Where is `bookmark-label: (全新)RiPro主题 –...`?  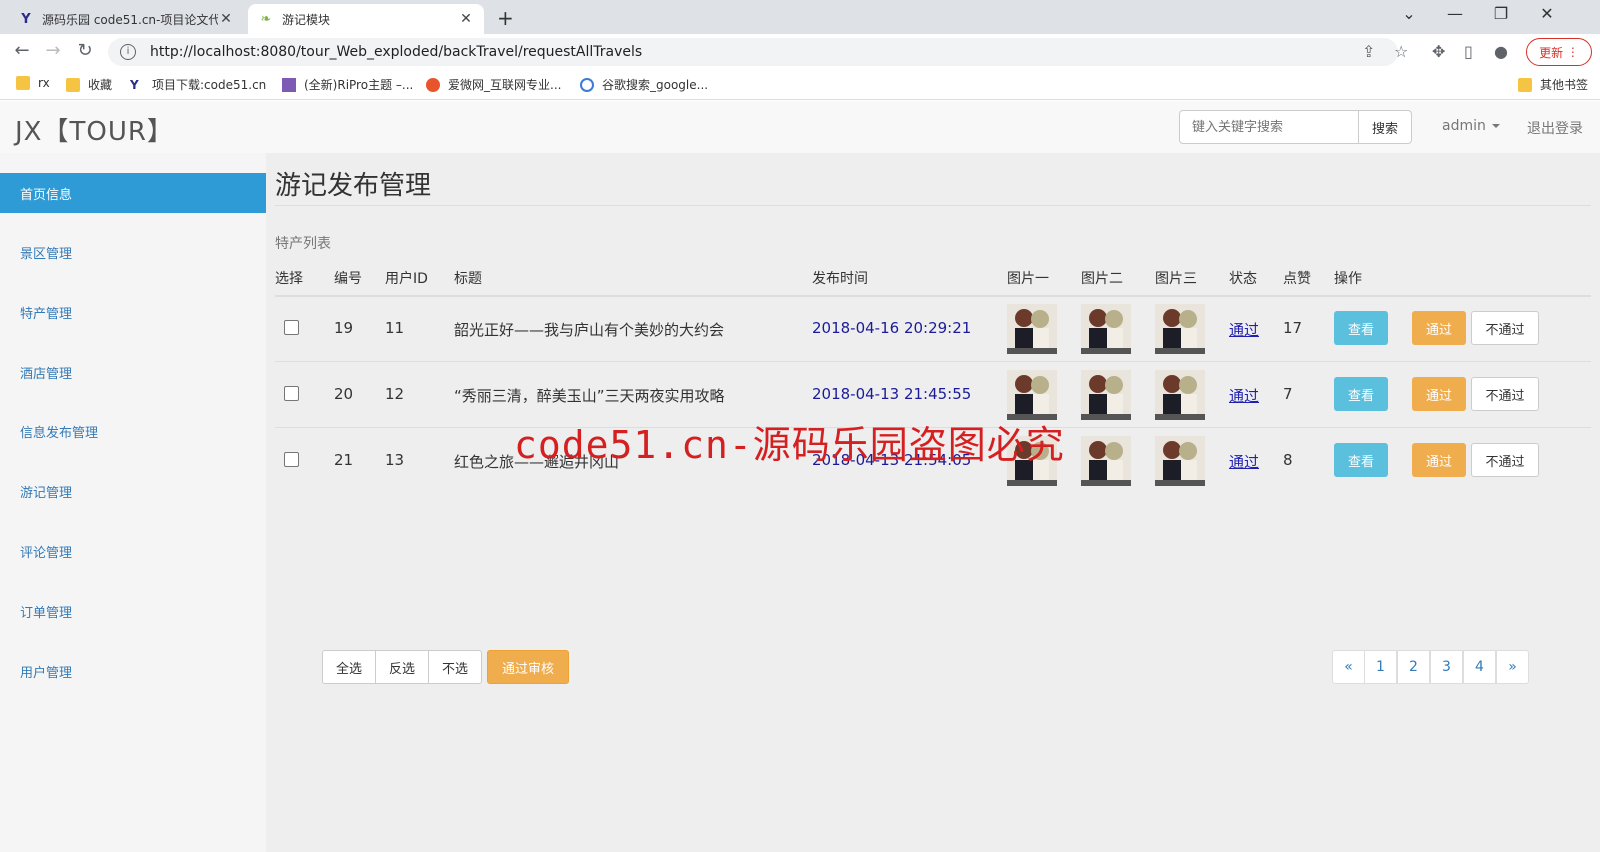
bookmark-label: (全新)RiPro主题 –... is located at coordinates (359, 85).